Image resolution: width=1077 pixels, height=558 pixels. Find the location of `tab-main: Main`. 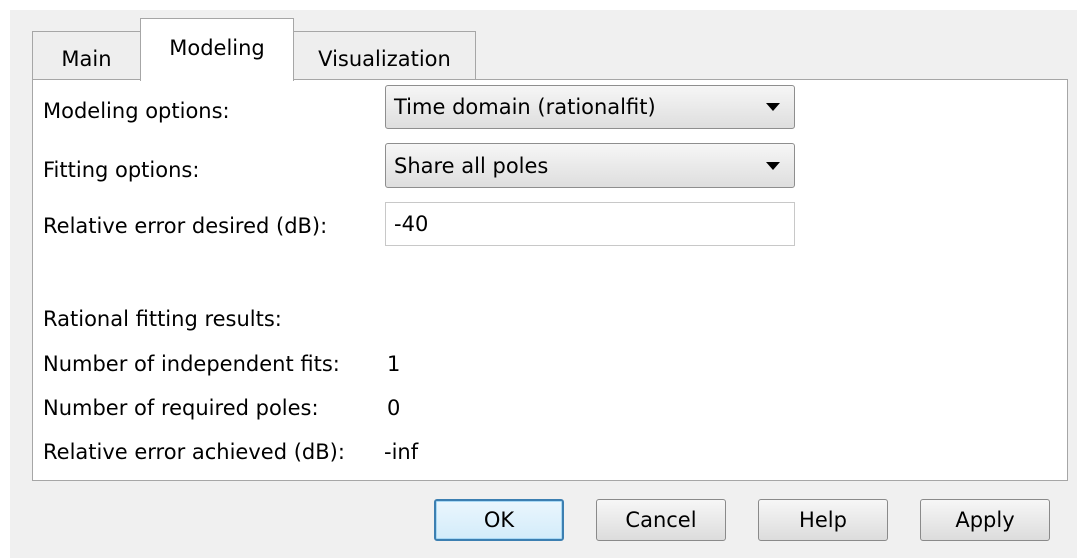

tab-main: Main is located at coordinates (86, 55).